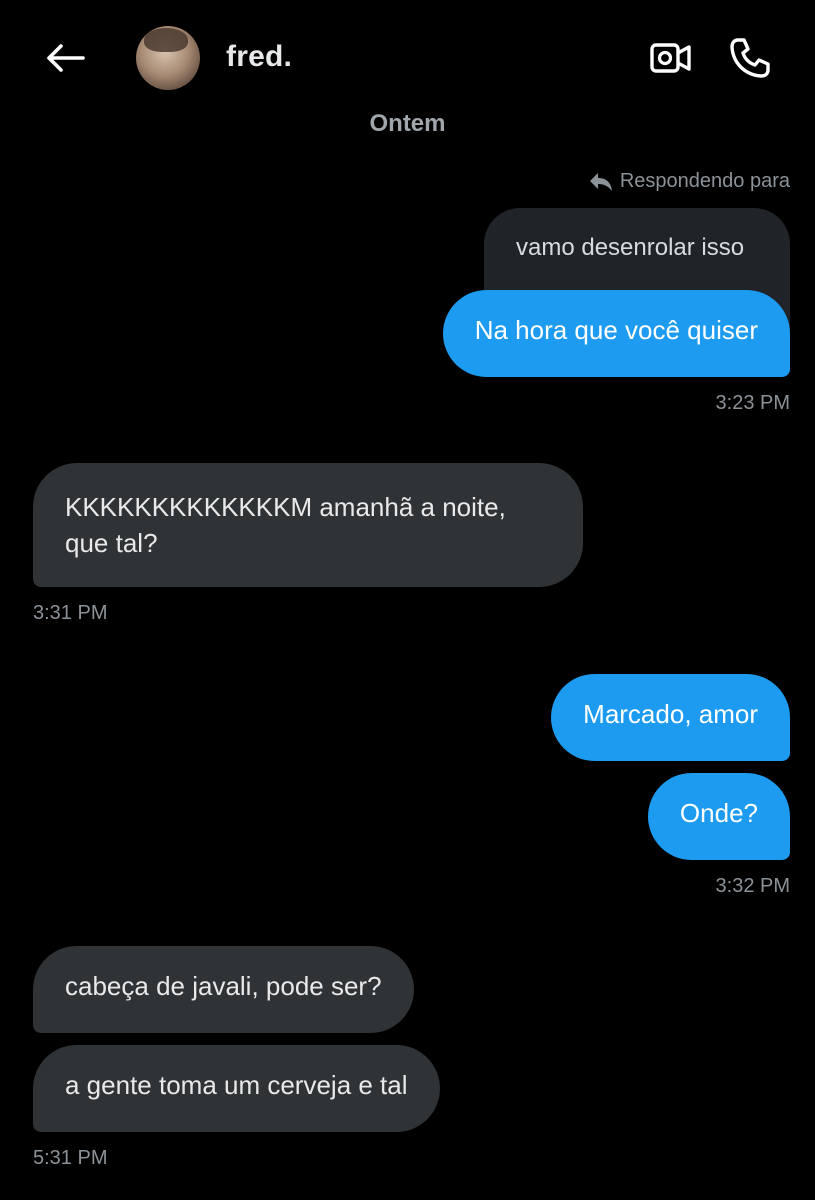  Describe the element at coordinates (718, 813) in the screenshot. I see `message-text: Onde?` at that location.